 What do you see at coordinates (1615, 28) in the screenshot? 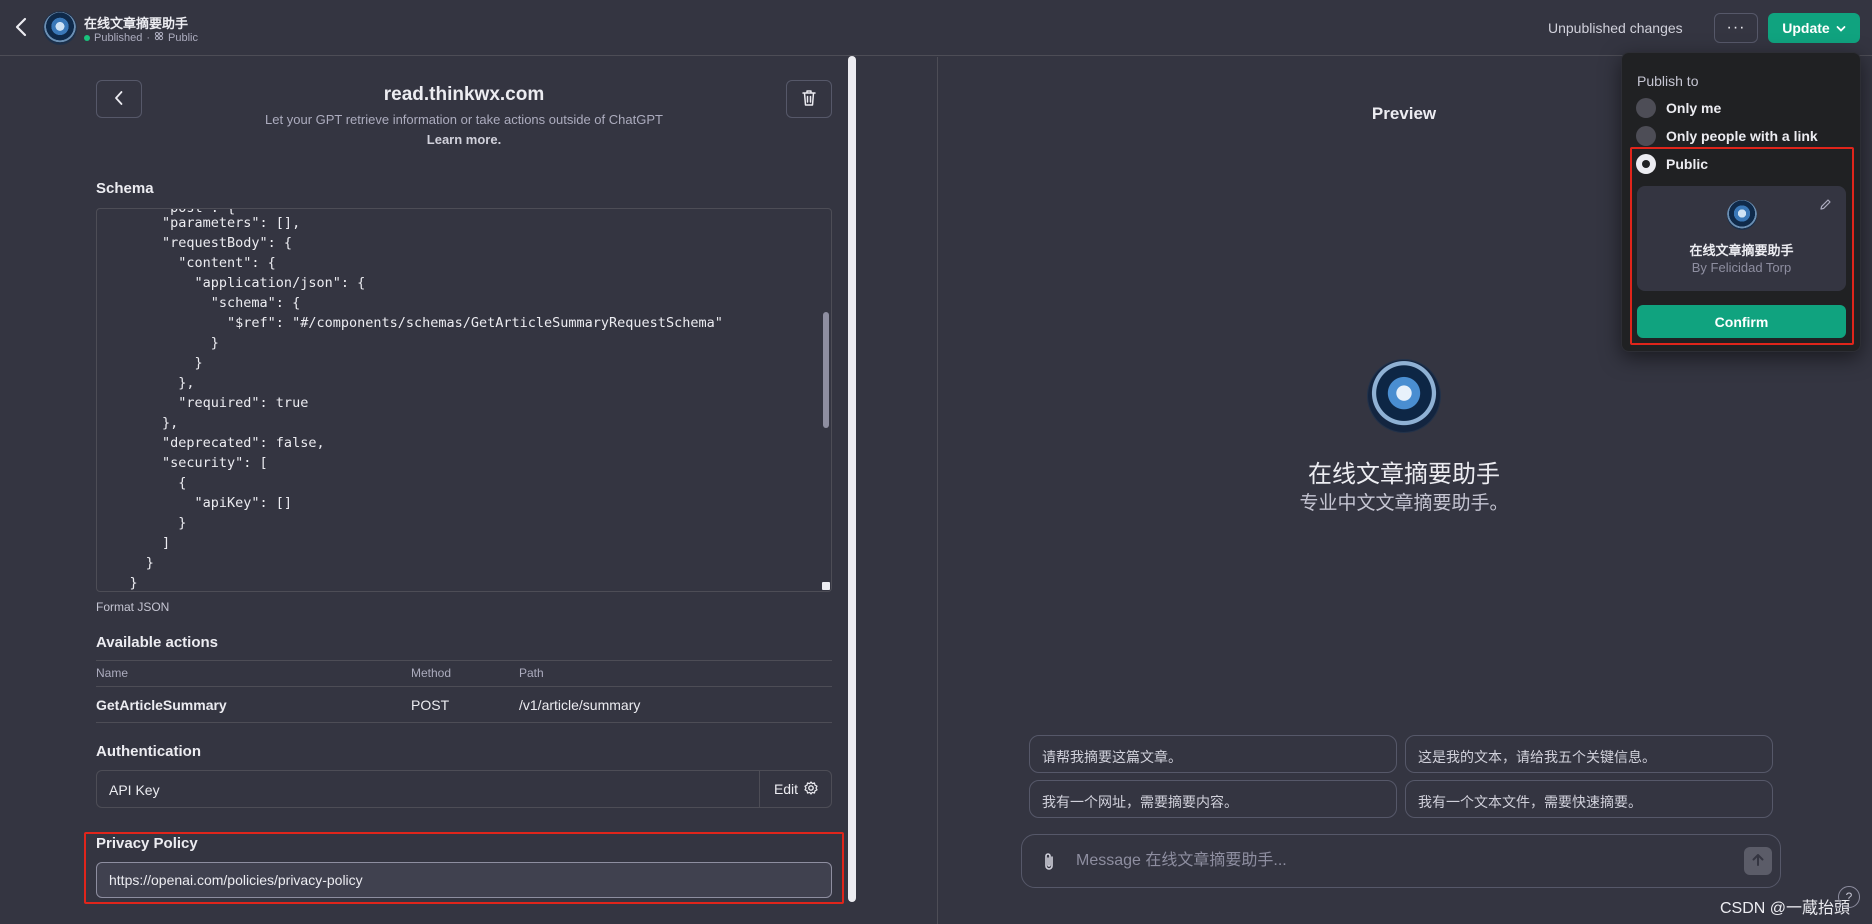
I see `unpublished-changes: Unpublished changes` at bounding box center [1615, 28].